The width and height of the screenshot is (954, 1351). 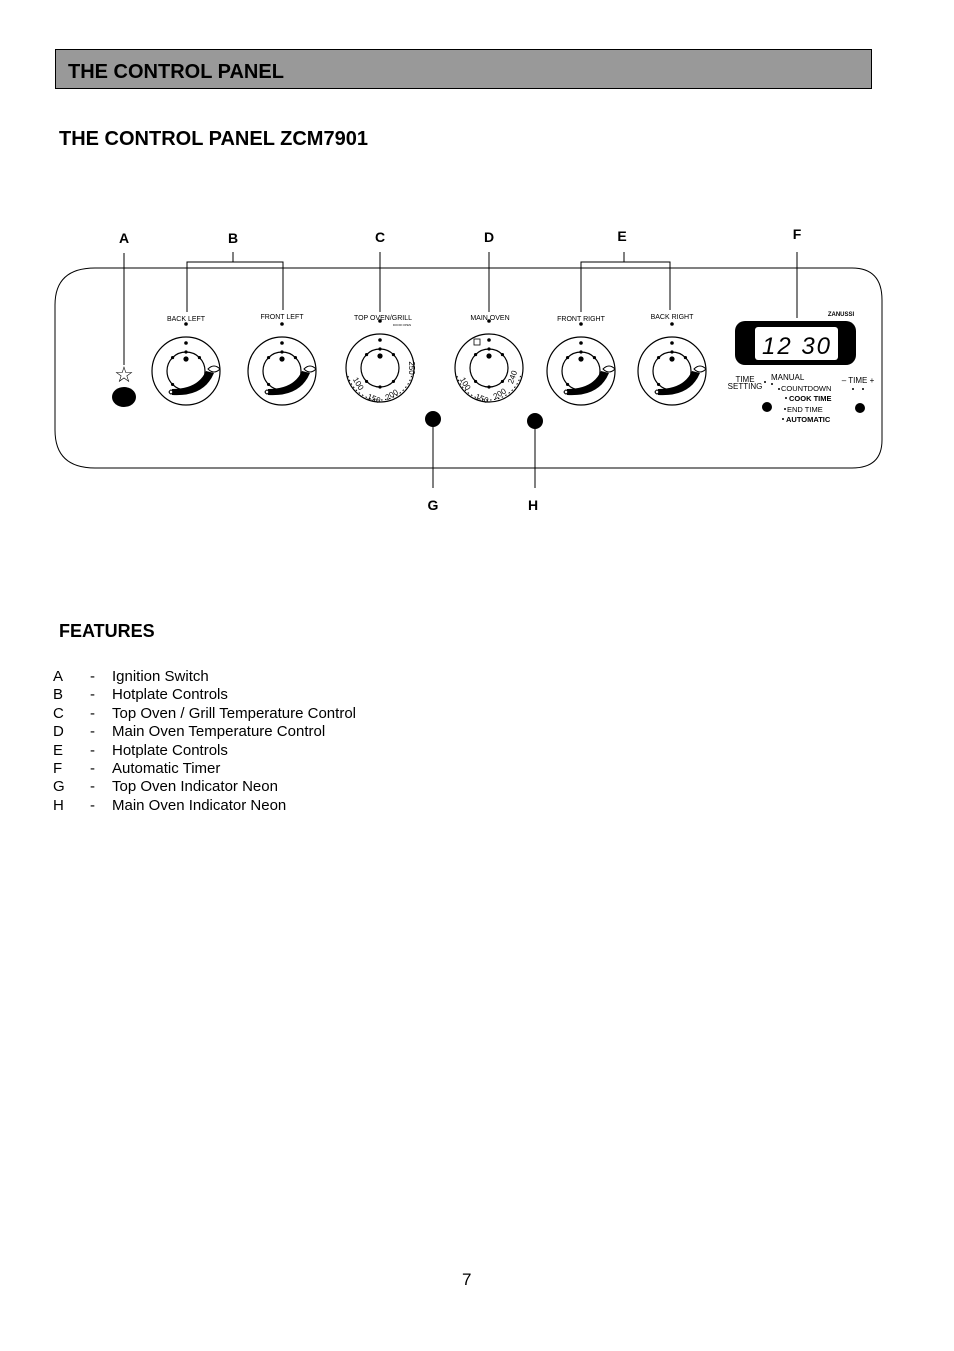 What do you see at coordinates (124, 374) in the screenshot?
I see `spark-star-icon: ☆` at bounding box center [124, 374].